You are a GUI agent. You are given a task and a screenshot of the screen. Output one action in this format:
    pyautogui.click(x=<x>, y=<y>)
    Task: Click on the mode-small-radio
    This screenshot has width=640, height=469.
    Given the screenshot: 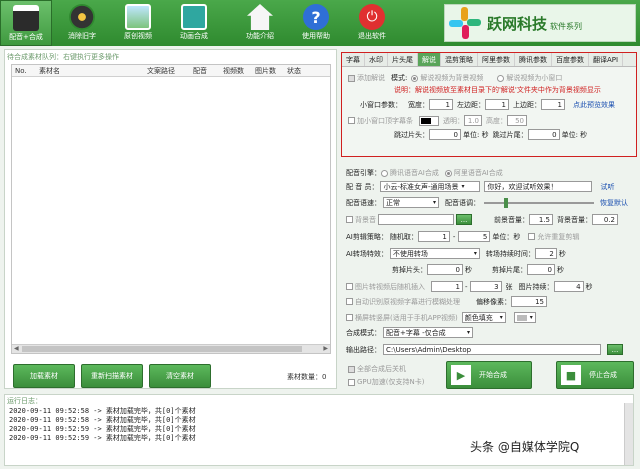 What is the action you would take?
    pyautogui.click(x=501, y=78)
    